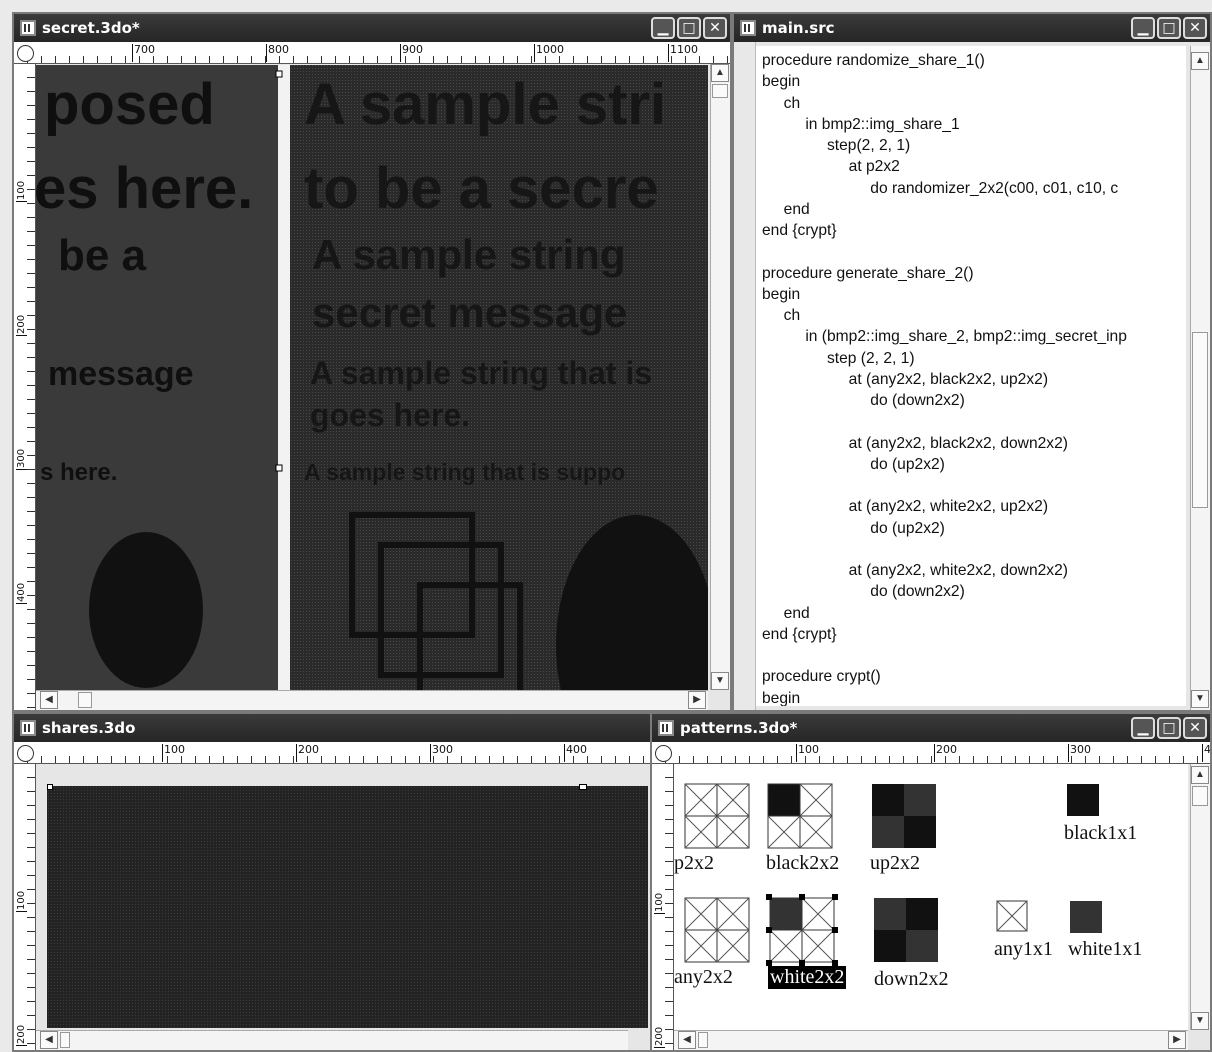 The height and width of the screenshot is (1052, 1212). What do you see at coordinates (802, 930) in the screenshot?
I see `pattern-tile-white2x2` at bounding box center [802, 930].